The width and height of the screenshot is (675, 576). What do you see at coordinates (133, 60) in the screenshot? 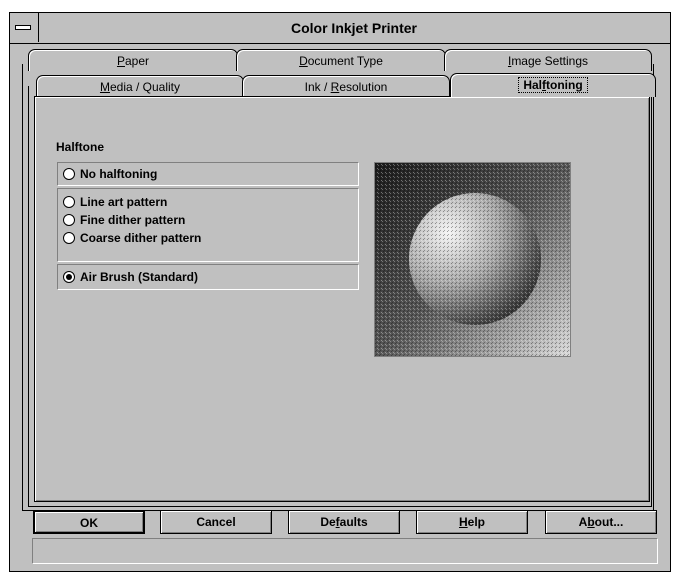
I see `tab-paper: Paper` at bounding box center [133, 60].